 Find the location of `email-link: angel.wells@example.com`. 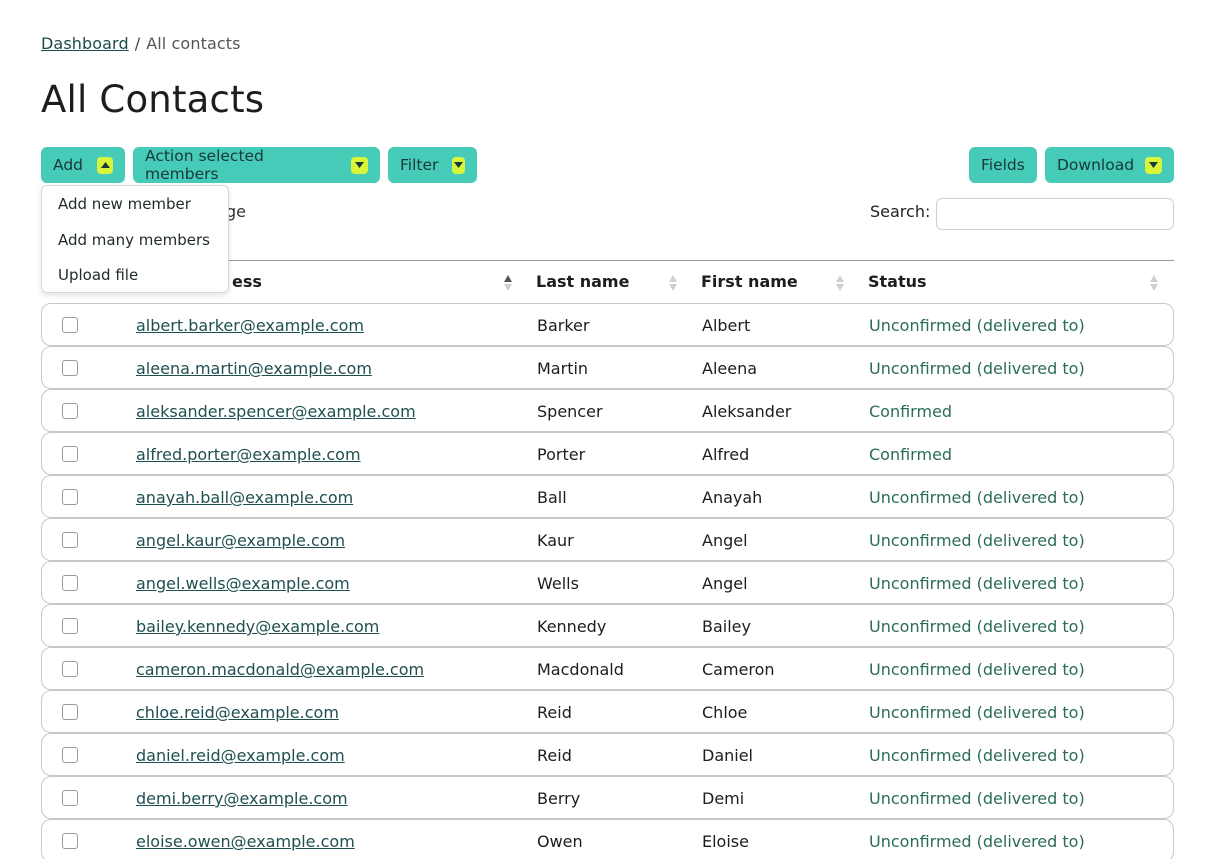

email-link: angel.wells@example.com is located at coordinates (243, 583).